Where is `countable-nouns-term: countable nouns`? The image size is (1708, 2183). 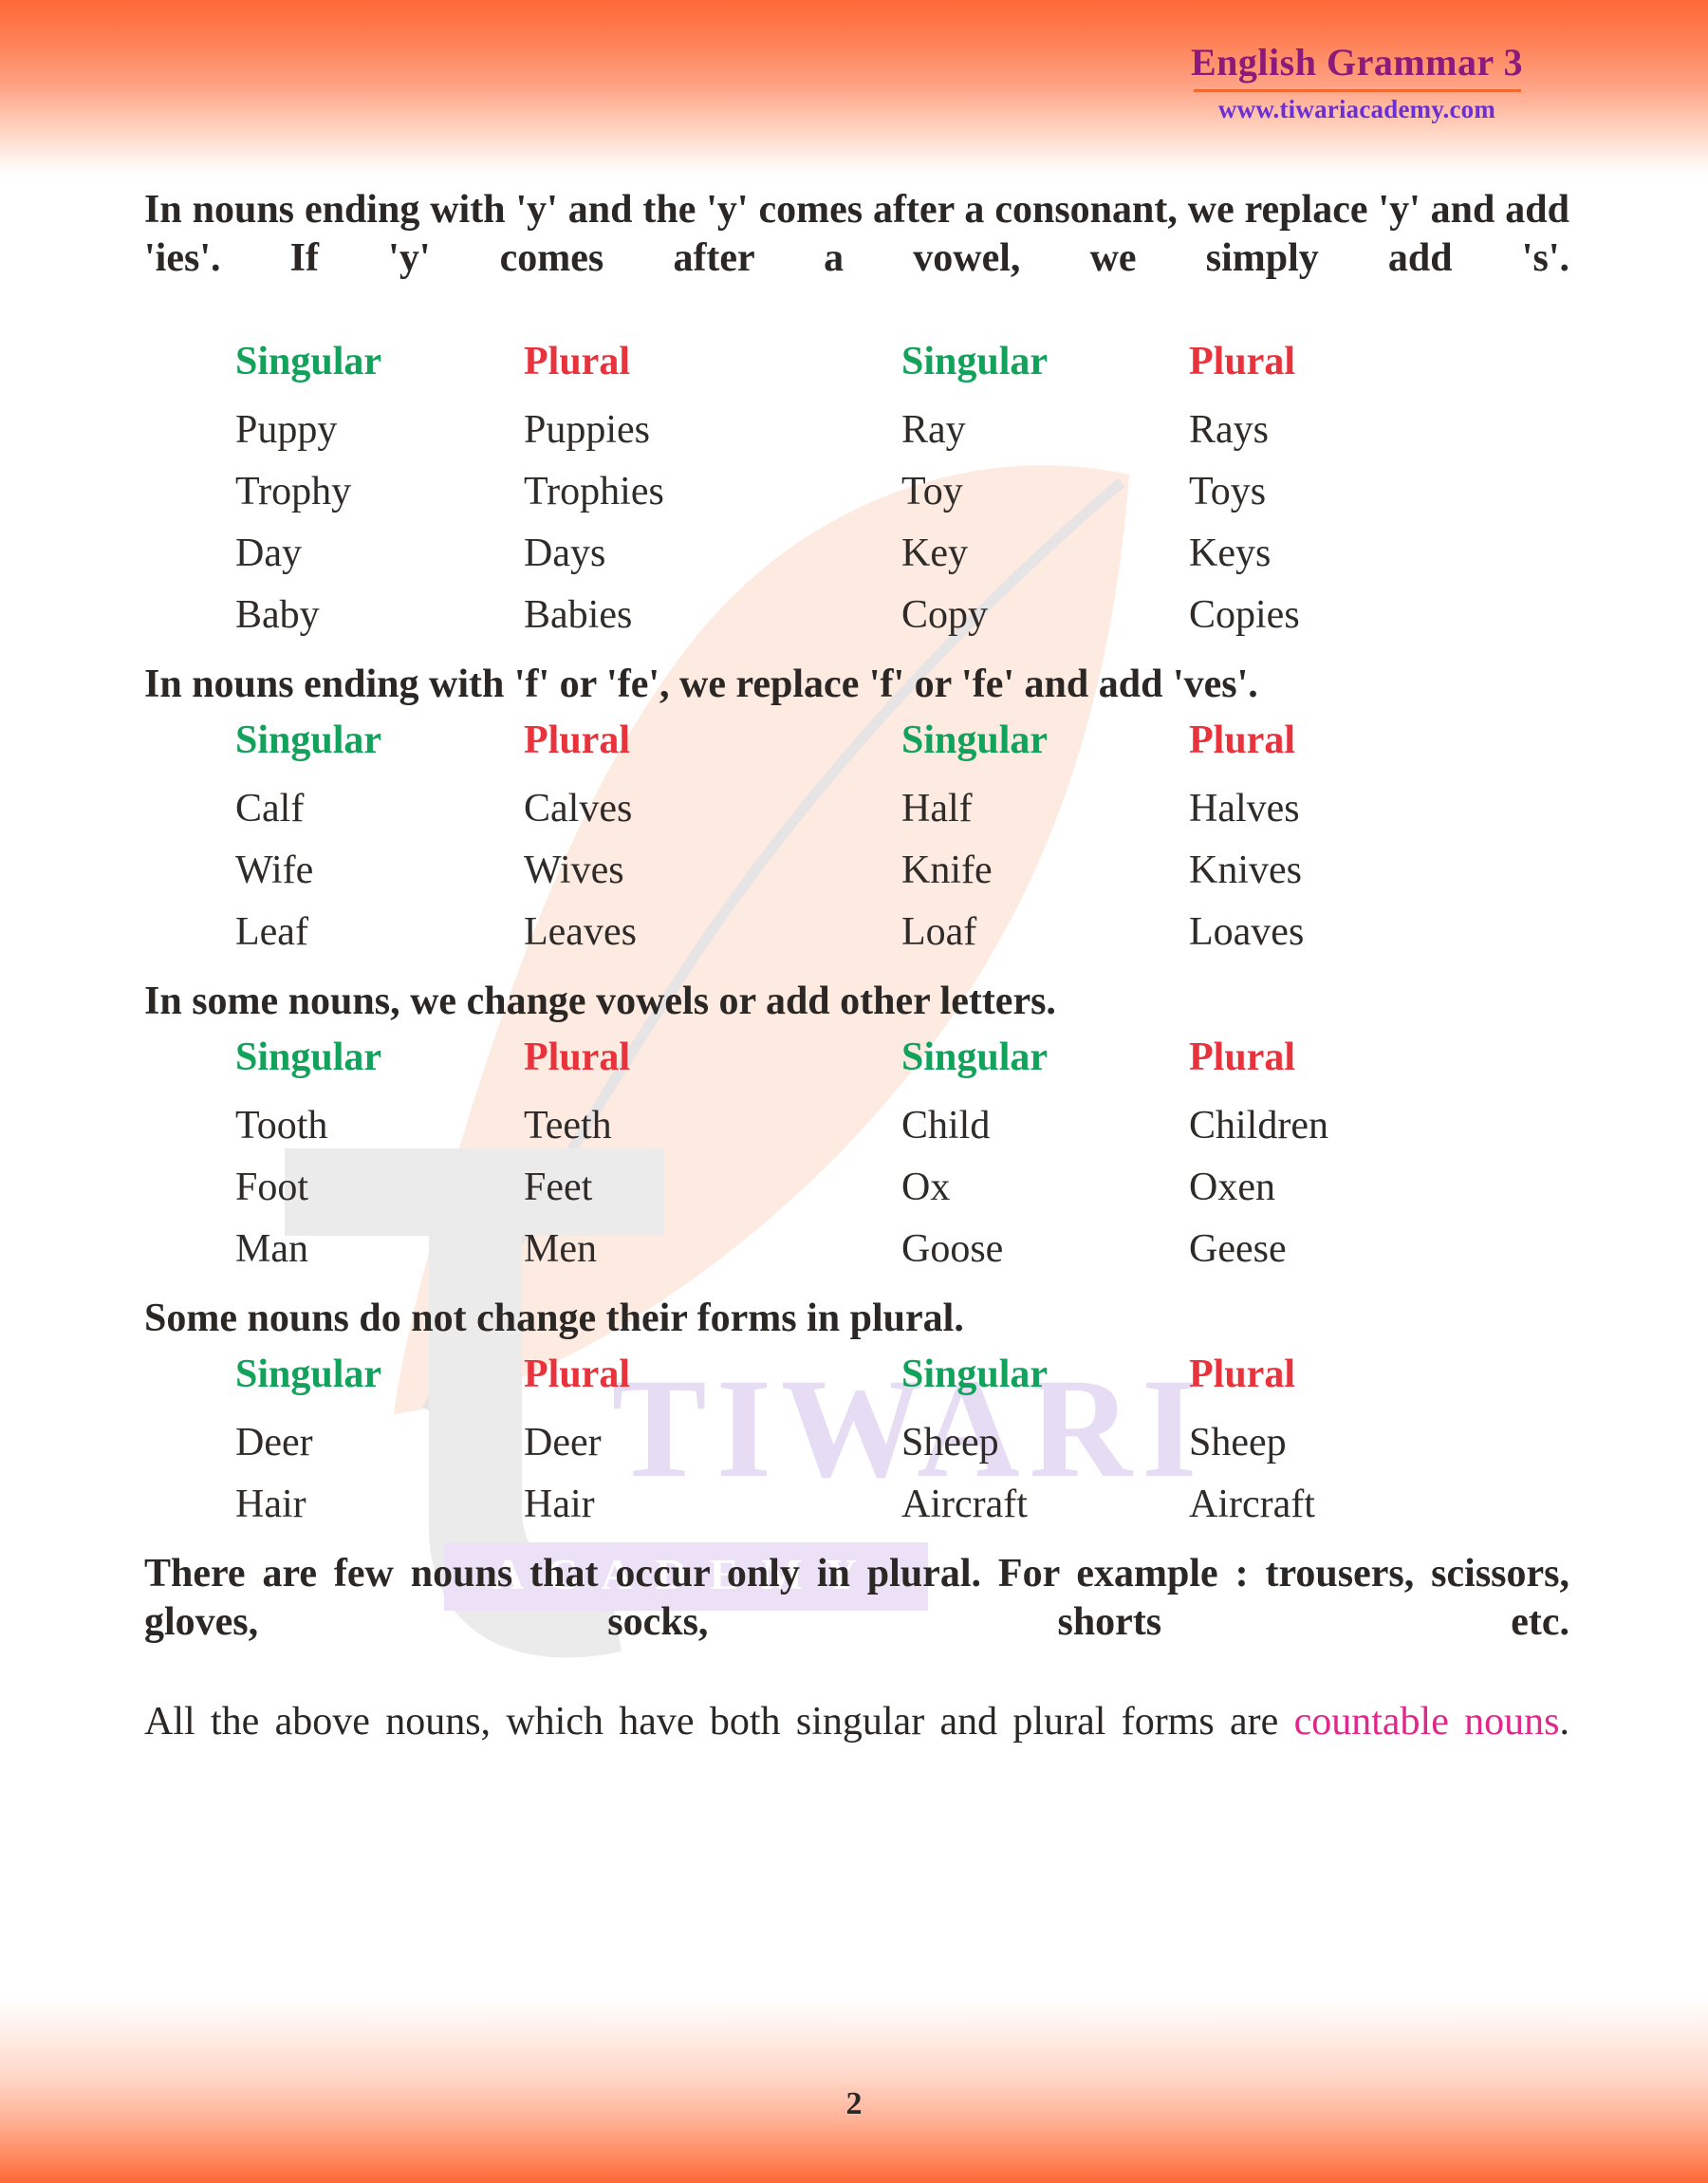
countable-nouns-term: countable nouns is located at coordinates (1426, 1722).